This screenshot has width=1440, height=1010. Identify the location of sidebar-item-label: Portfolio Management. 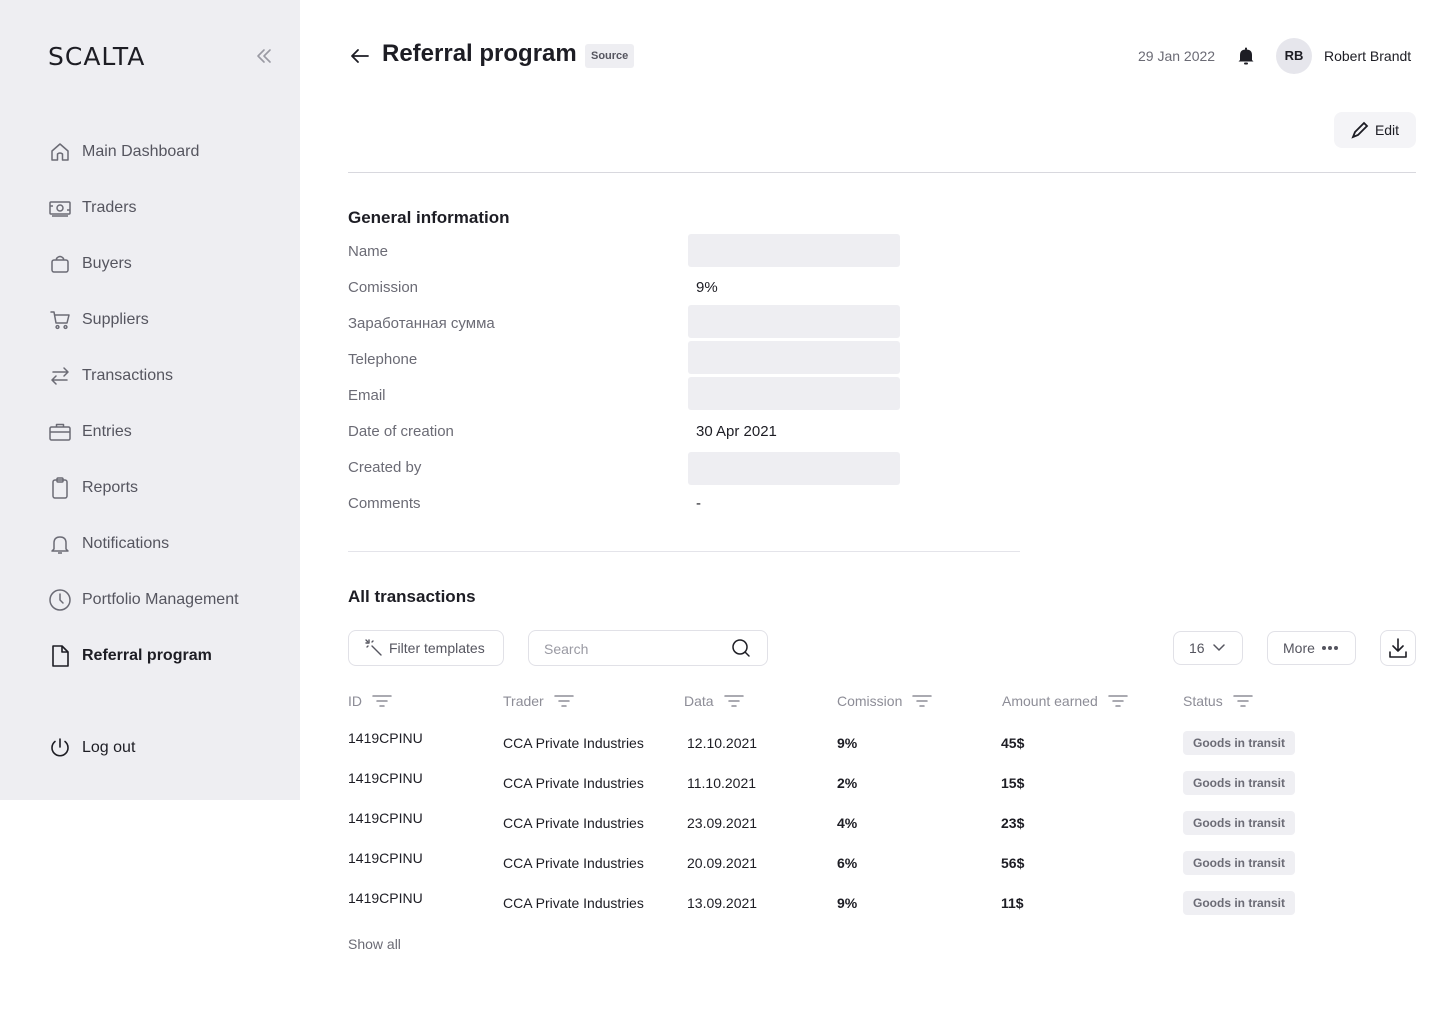
(160, 599).